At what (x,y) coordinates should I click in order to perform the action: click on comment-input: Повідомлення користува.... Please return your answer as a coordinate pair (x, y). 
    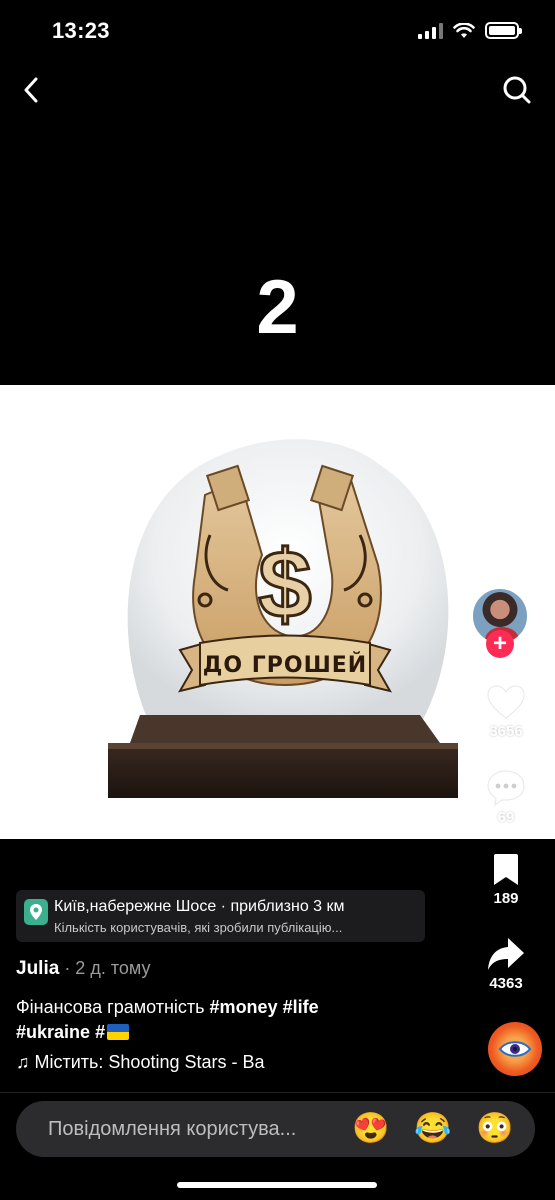
    Looking at the image, I should click on (193, 1129).